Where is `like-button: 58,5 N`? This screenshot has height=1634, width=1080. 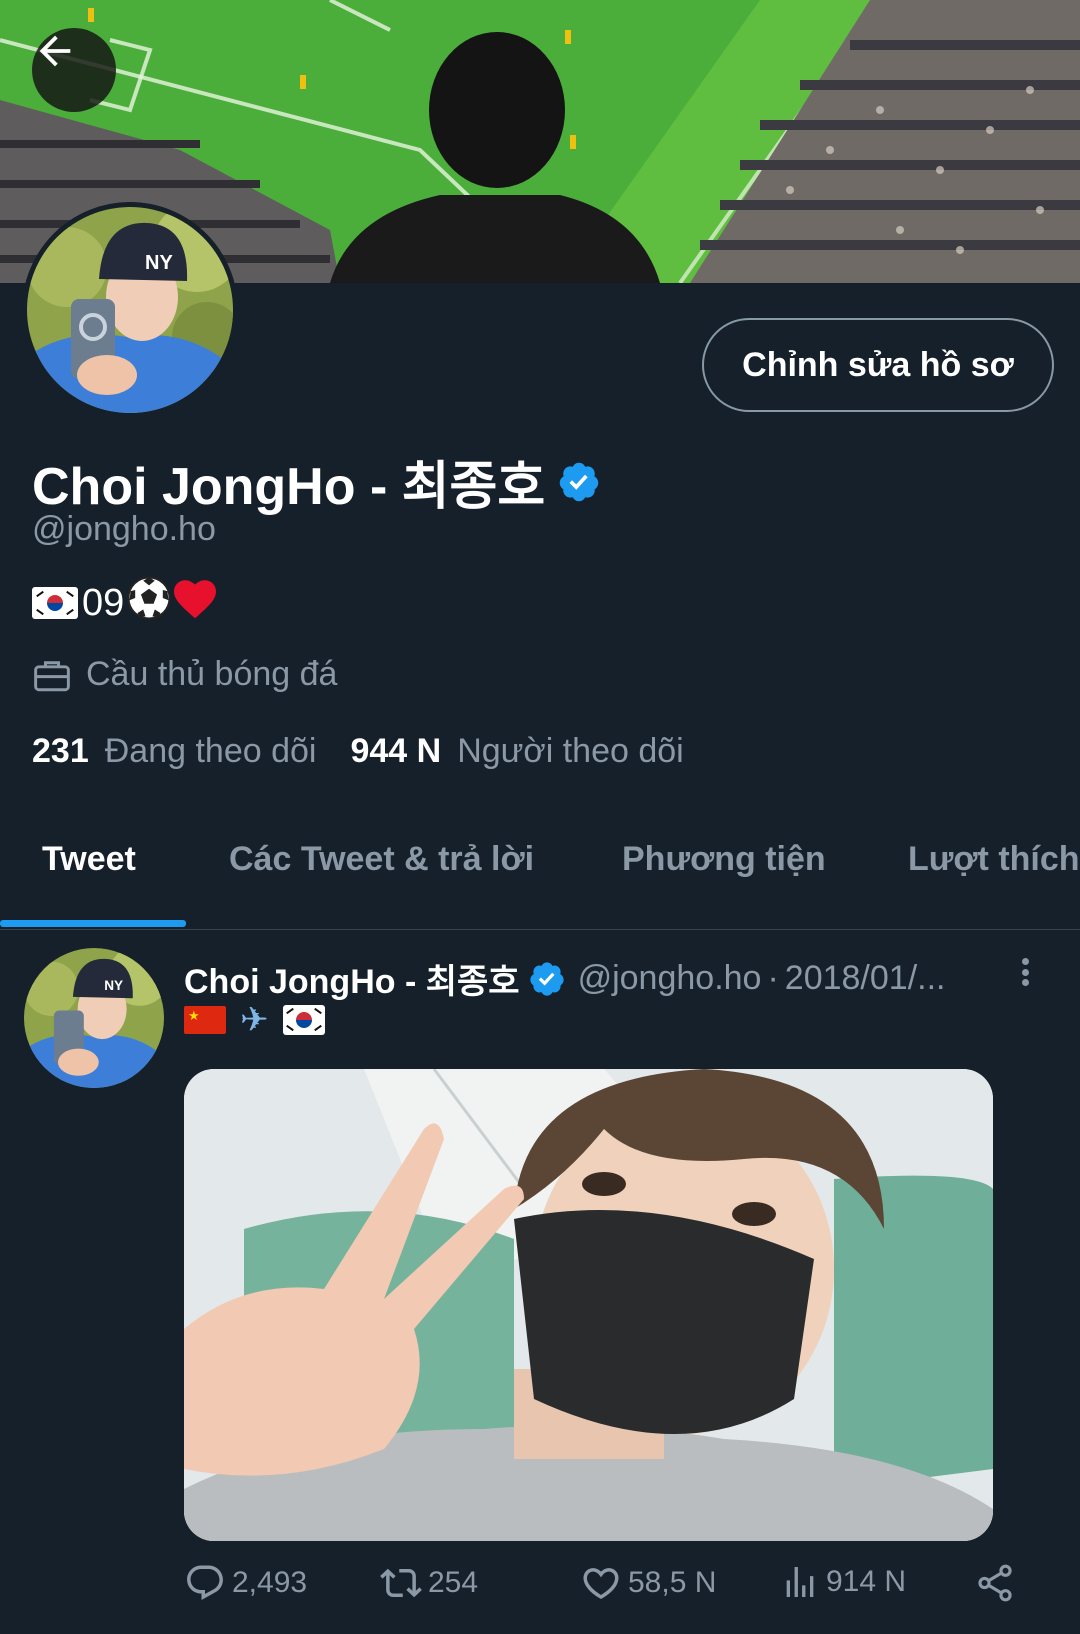
like-button: 58,5 N is located at coordinates (648, 1583).